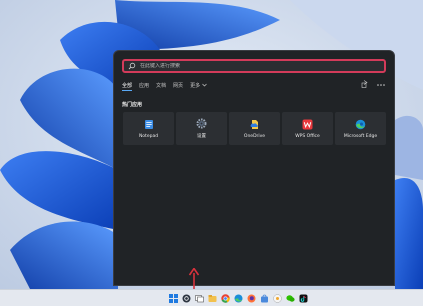  I want to click on app-tile-onedrive: OneDrive, so click(254, 128).